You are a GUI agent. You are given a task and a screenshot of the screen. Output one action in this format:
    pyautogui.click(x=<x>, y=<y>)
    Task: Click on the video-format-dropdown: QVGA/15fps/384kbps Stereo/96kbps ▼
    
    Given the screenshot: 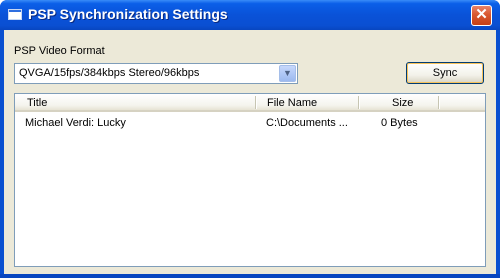 What is the action you would take?
    pyautogui.click(x=156, y=73)
    